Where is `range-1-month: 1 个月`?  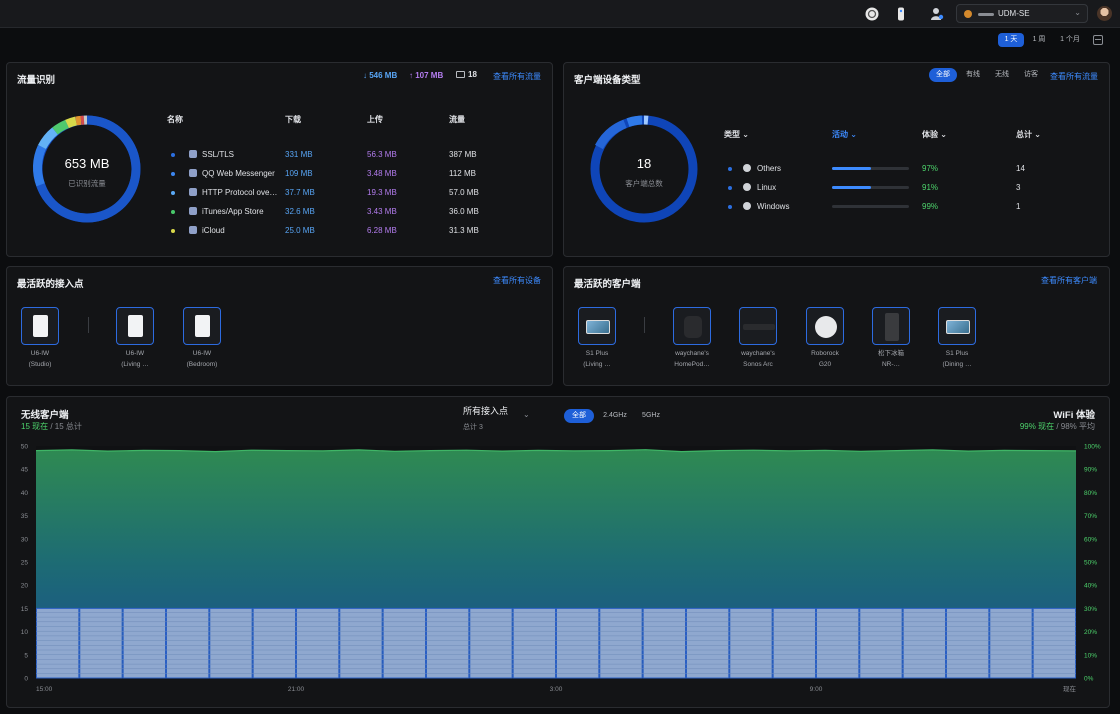
range-1-month: 1 个月 is located at coordinates (1070, 40).